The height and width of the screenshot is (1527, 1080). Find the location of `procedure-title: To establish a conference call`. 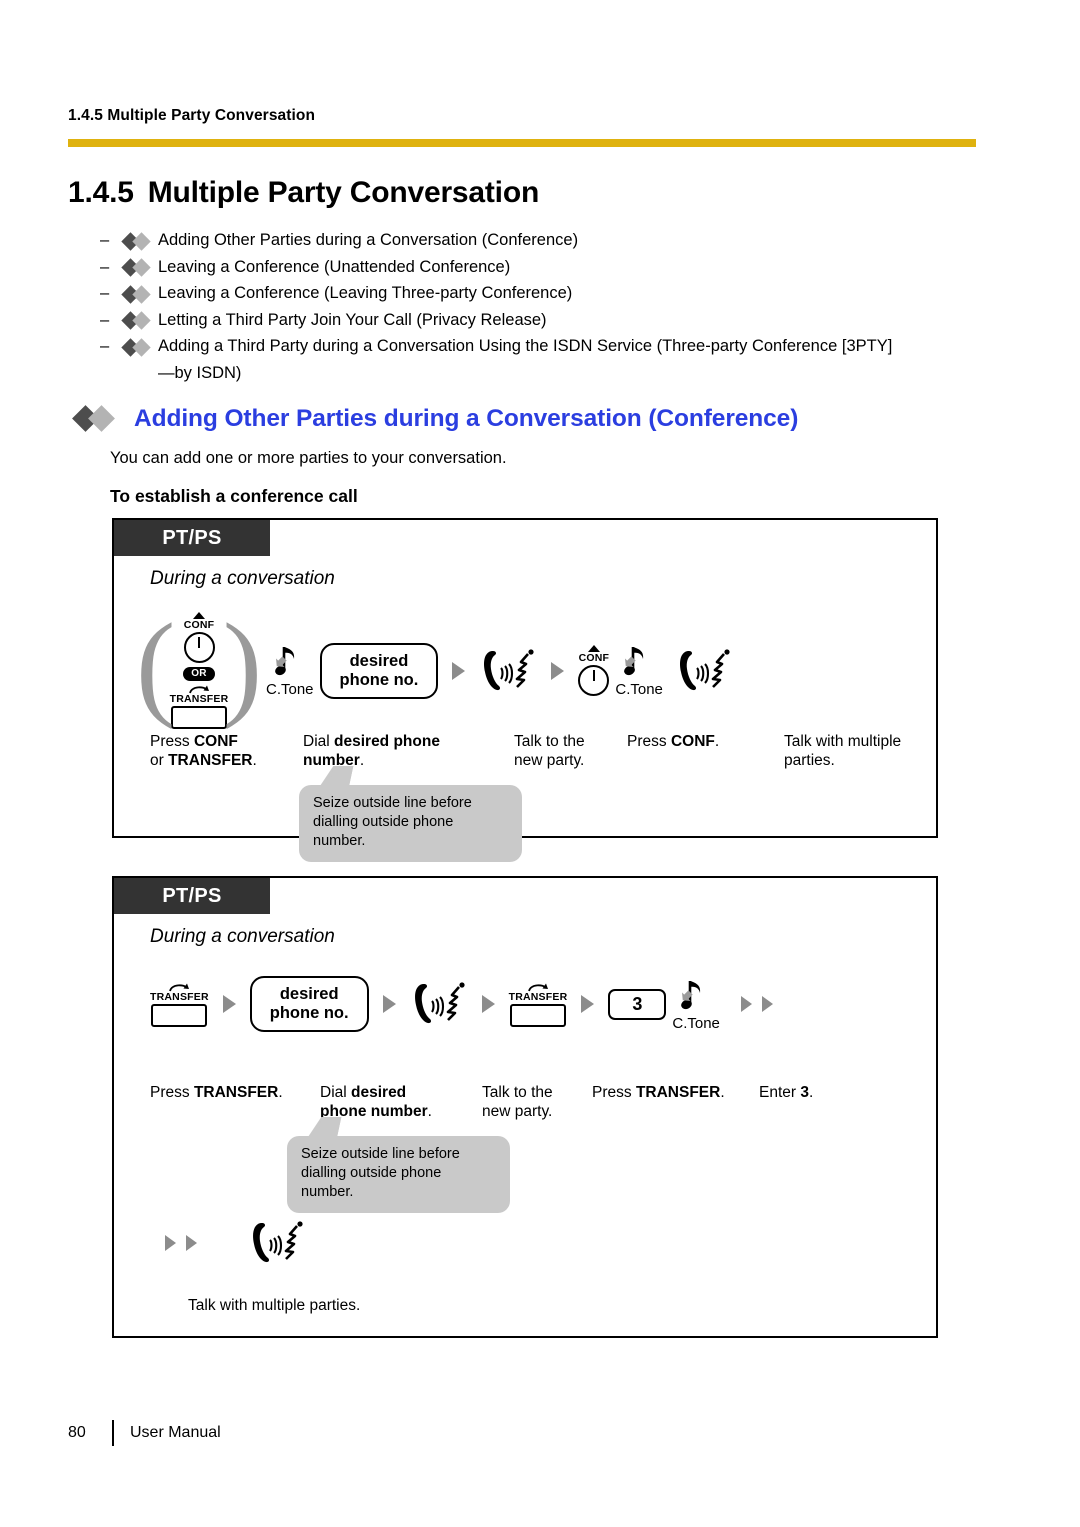

procedure-title: To establish a conference call is located at coordinates (234, 496).